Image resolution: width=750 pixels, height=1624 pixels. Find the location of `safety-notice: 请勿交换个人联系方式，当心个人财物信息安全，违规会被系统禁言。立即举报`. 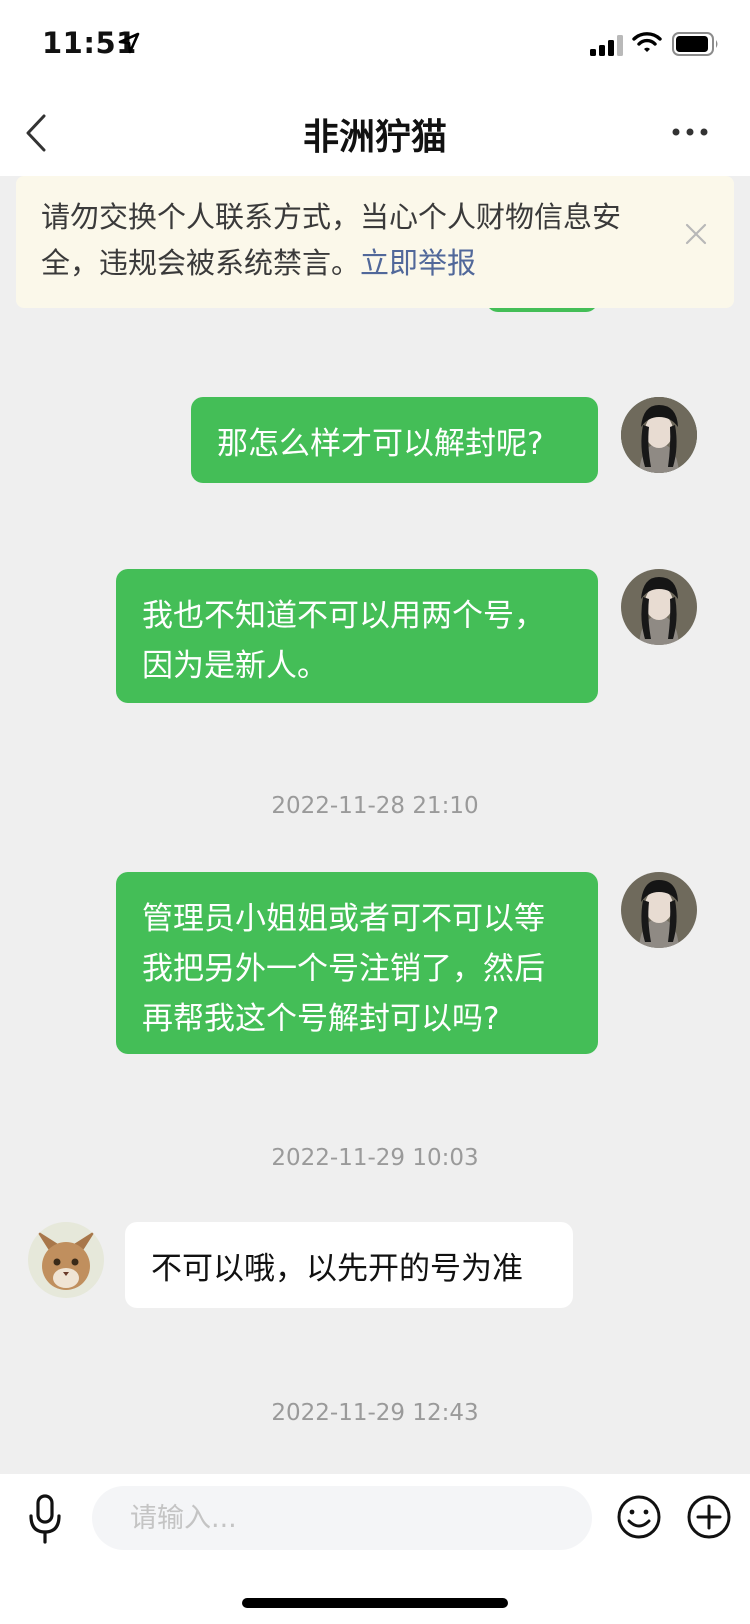

safety-notice: 请勿交换个人联系方式，当心个人财物信息安全，违规会被系统禁言。立即举报 is located at coordinates (375, 242).